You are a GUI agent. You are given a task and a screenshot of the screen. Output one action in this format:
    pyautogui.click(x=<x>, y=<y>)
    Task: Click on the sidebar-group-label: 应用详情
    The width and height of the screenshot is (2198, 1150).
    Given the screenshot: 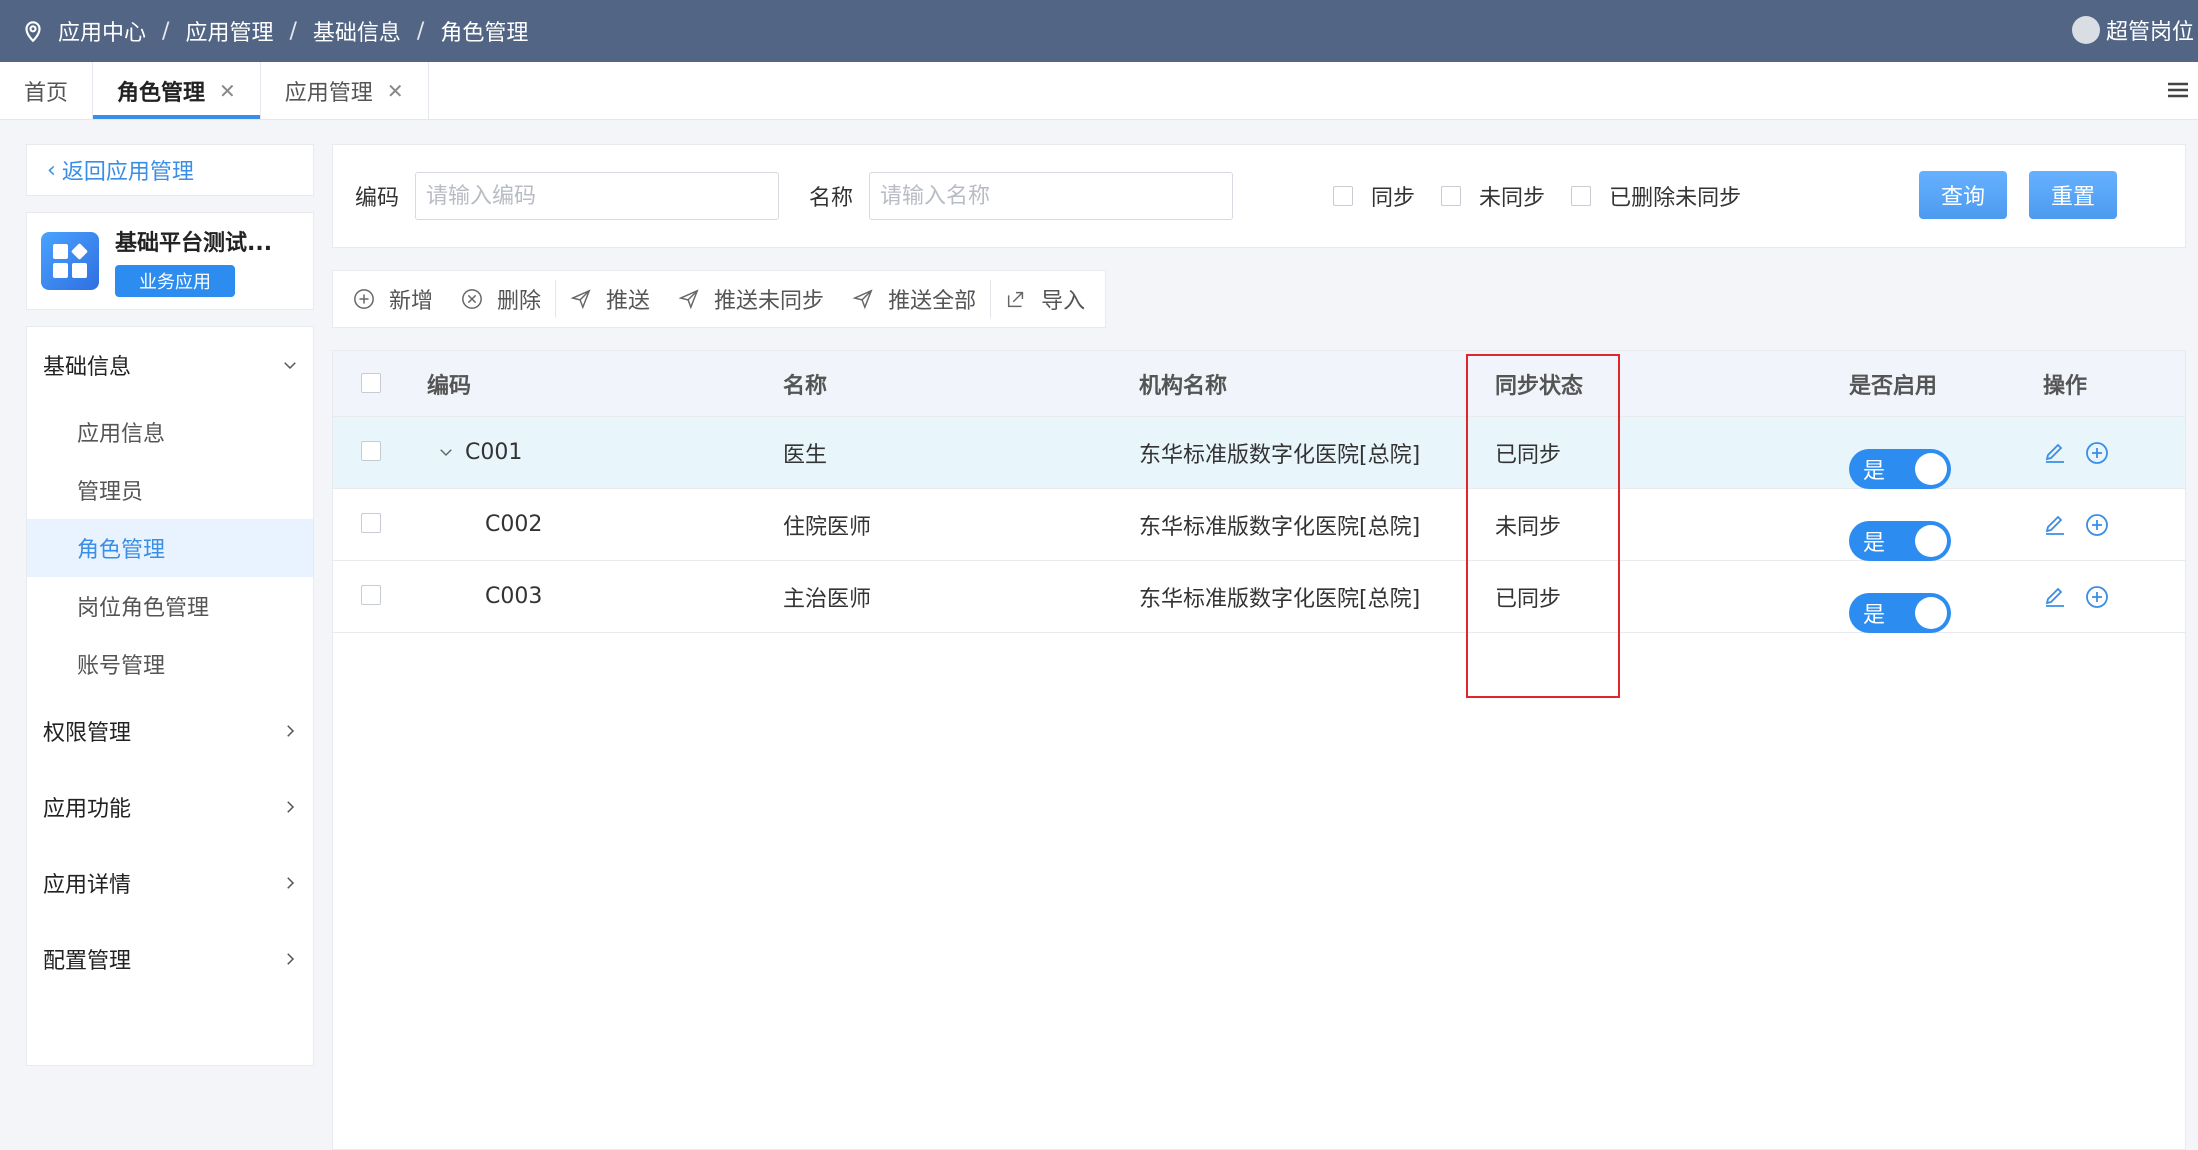 What is the action you would take?
    pyautogui.click(x=87, y=885)
    